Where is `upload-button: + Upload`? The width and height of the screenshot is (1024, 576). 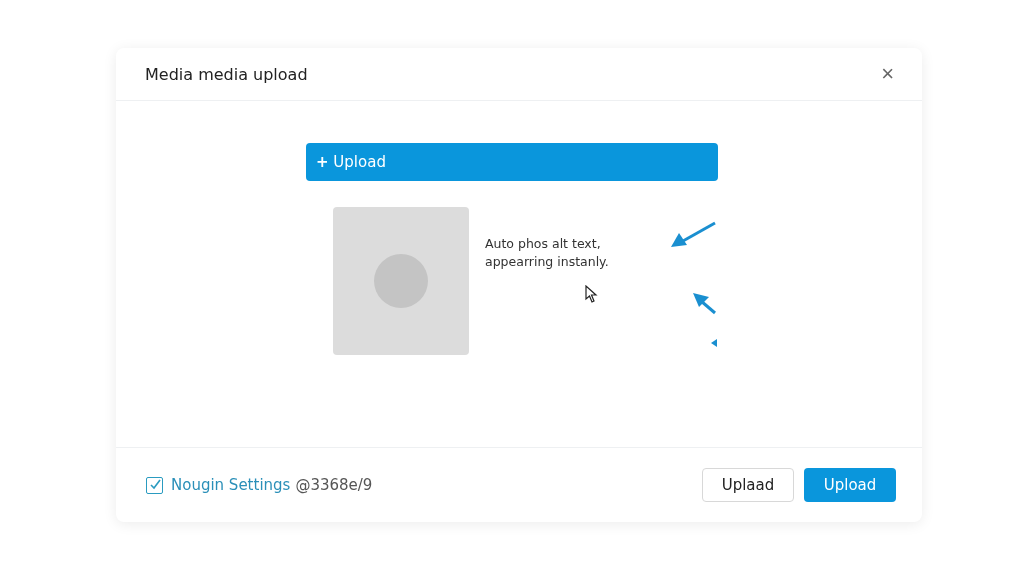 upload-button: + Upload is located at coordinates (512, 162).